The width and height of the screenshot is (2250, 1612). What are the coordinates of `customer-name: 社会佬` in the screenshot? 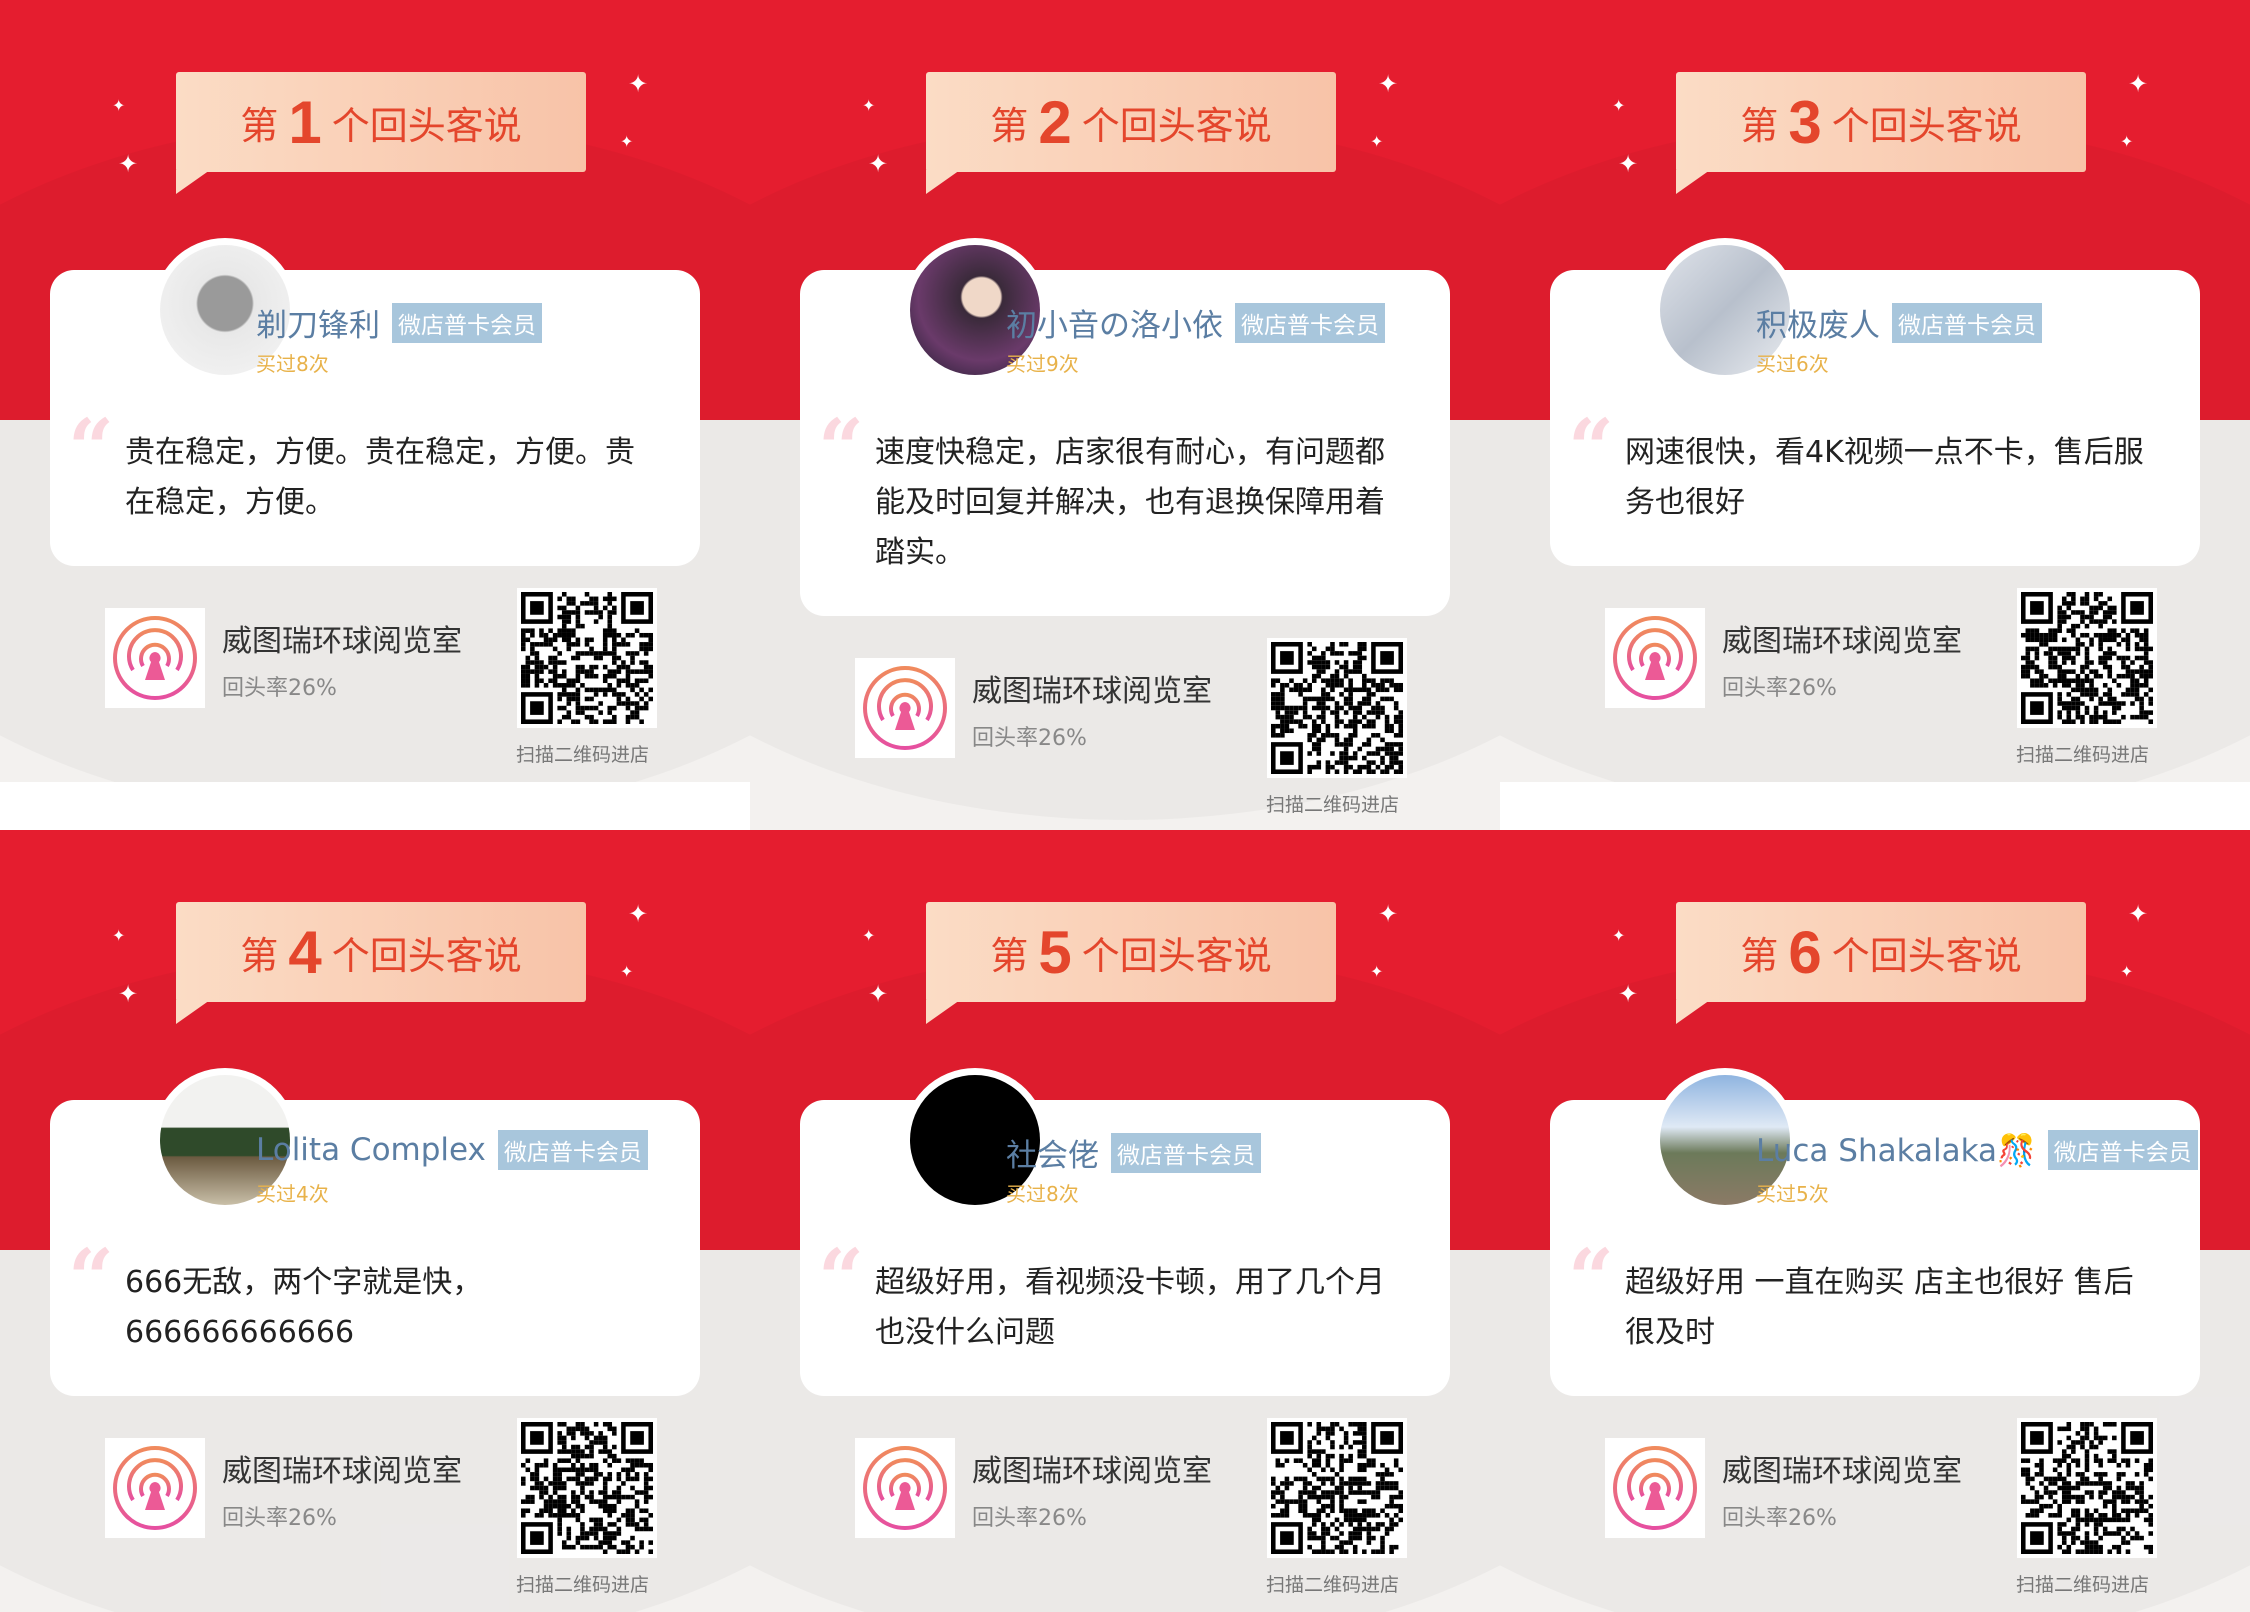 It's located at (1052, 1156).